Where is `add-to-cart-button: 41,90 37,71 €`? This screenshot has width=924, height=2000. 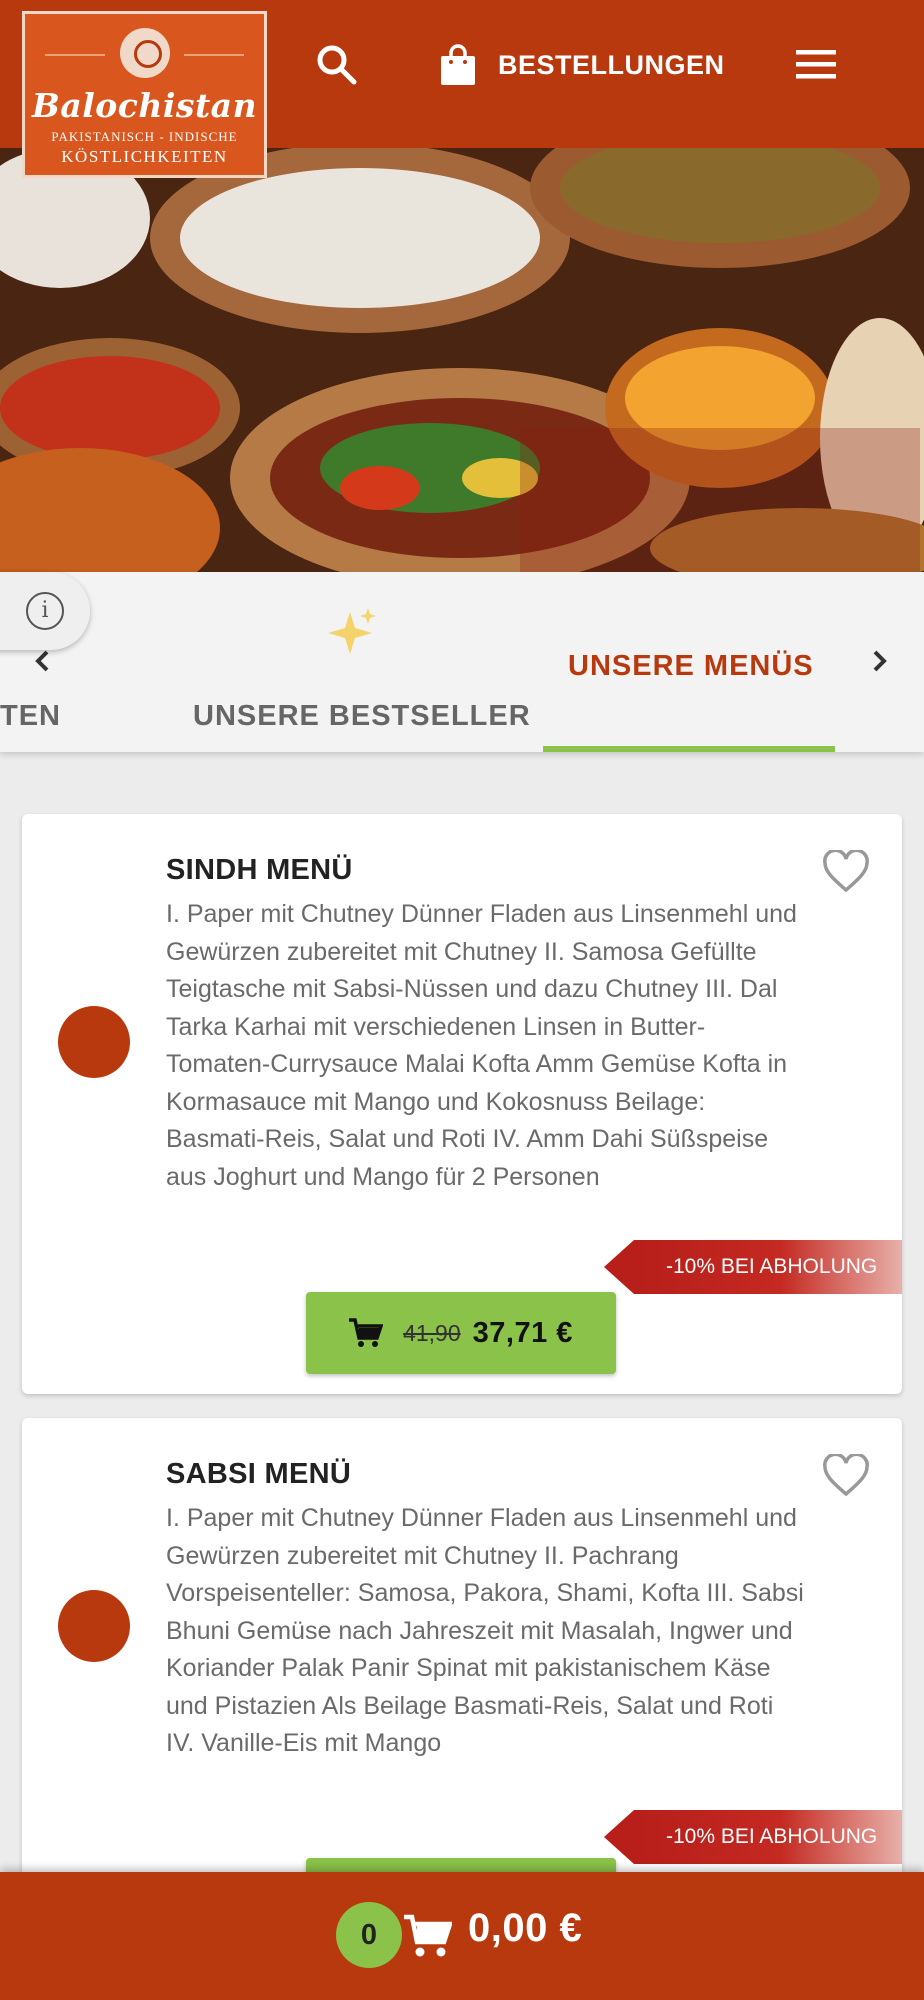 add-to-cart-button: 41,90 37,71 € is located at coordinates (461, 1333).